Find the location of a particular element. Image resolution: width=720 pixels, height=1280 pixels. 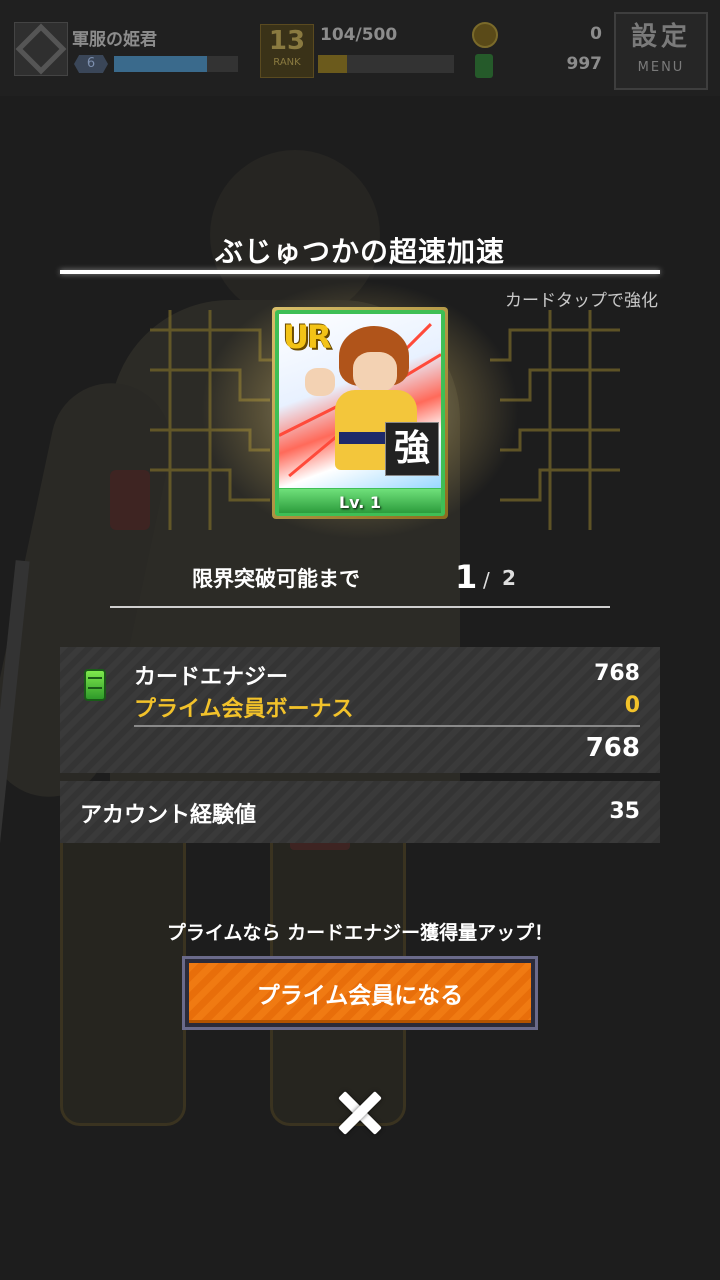

limit-break-label: 限界突破可能まで is located at coordinates (276, 579).